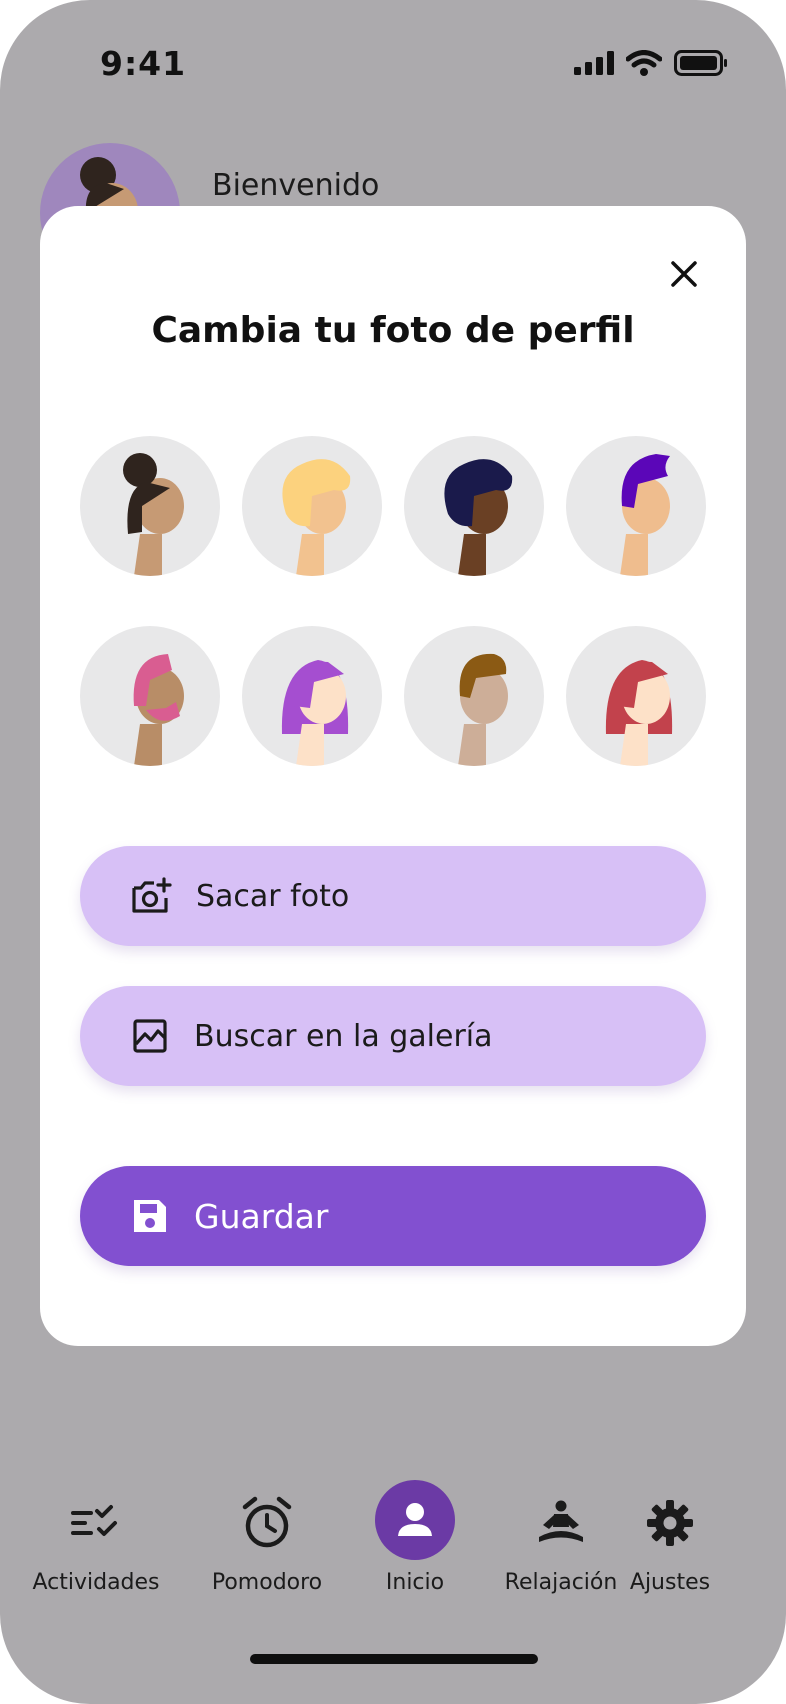 The height and width of the screenshot is (1704, 786). I want to click on image-icon, so click(150, 1036).